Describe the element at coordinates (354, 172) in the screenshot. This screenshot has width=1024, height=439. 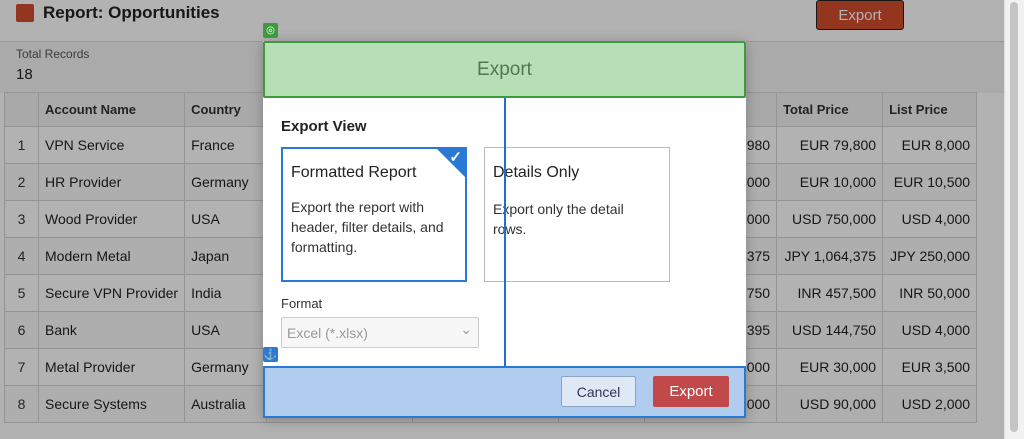
I see `option-title: Formatted Report` at that location.